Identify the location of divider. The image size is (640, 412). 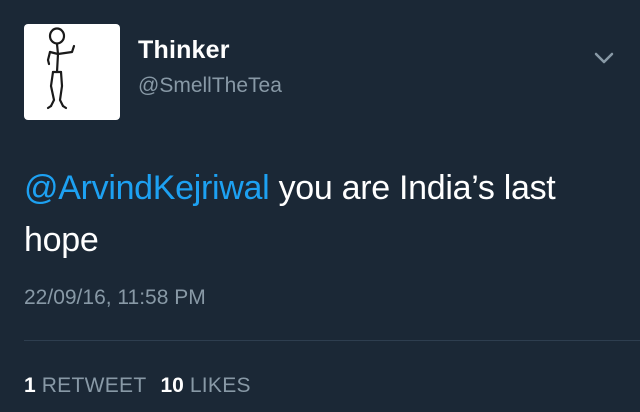
(332, 340).